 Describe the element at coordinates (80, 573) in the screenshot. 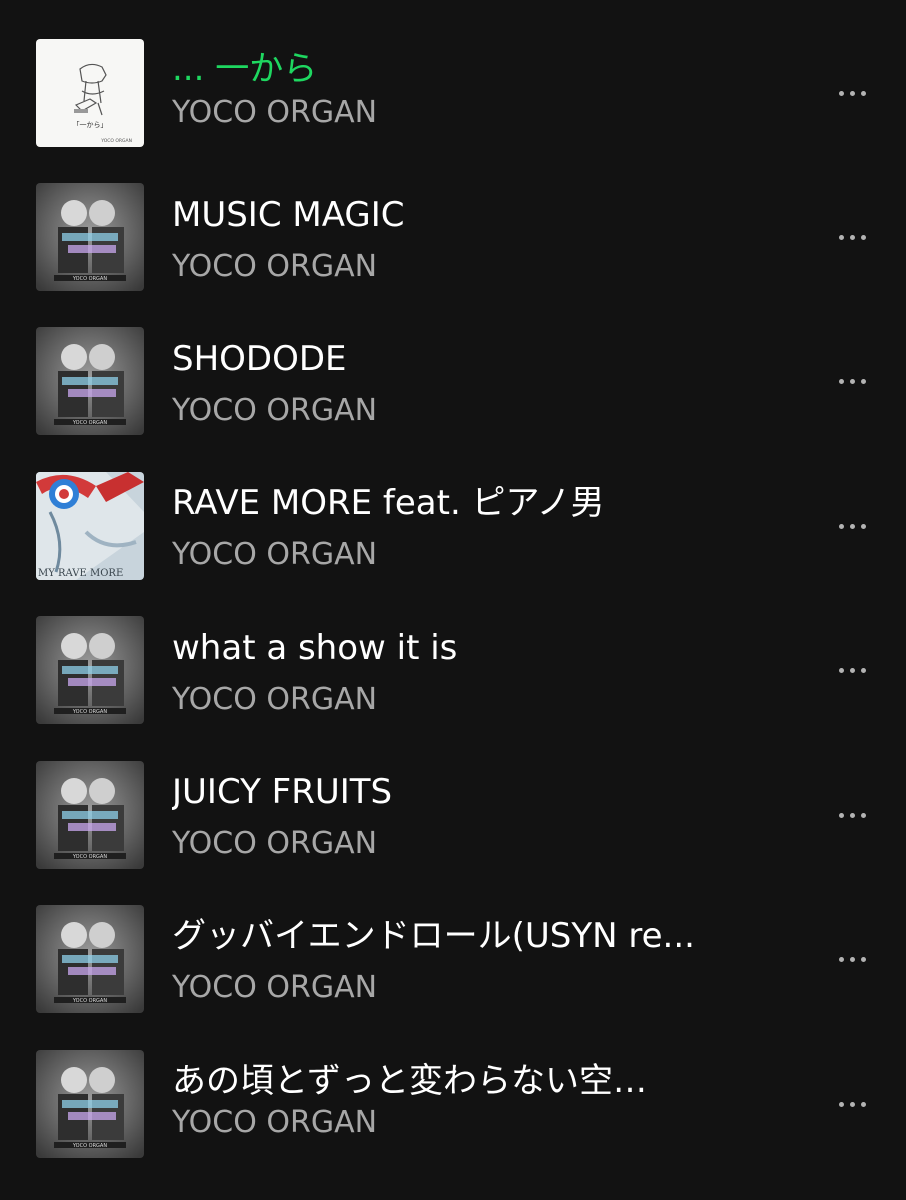

I see `artwork-title-text: MY RAVE MORE` at that location.